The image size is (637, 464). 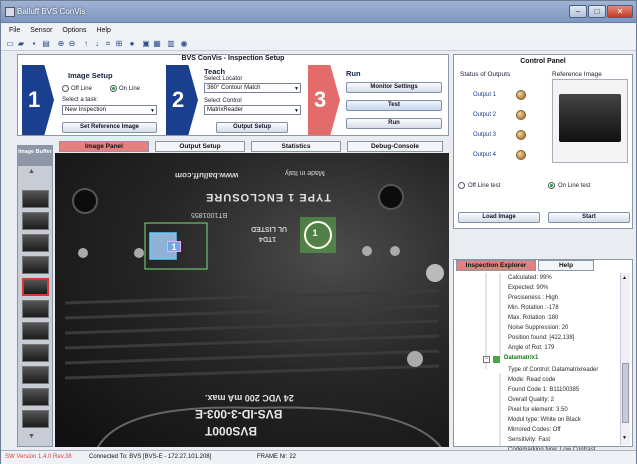 What do you see at coordinates (531, 348) in the screenshot?
I see `tree-item: Angle of Rot: 179` at bounding box center [531, 348].